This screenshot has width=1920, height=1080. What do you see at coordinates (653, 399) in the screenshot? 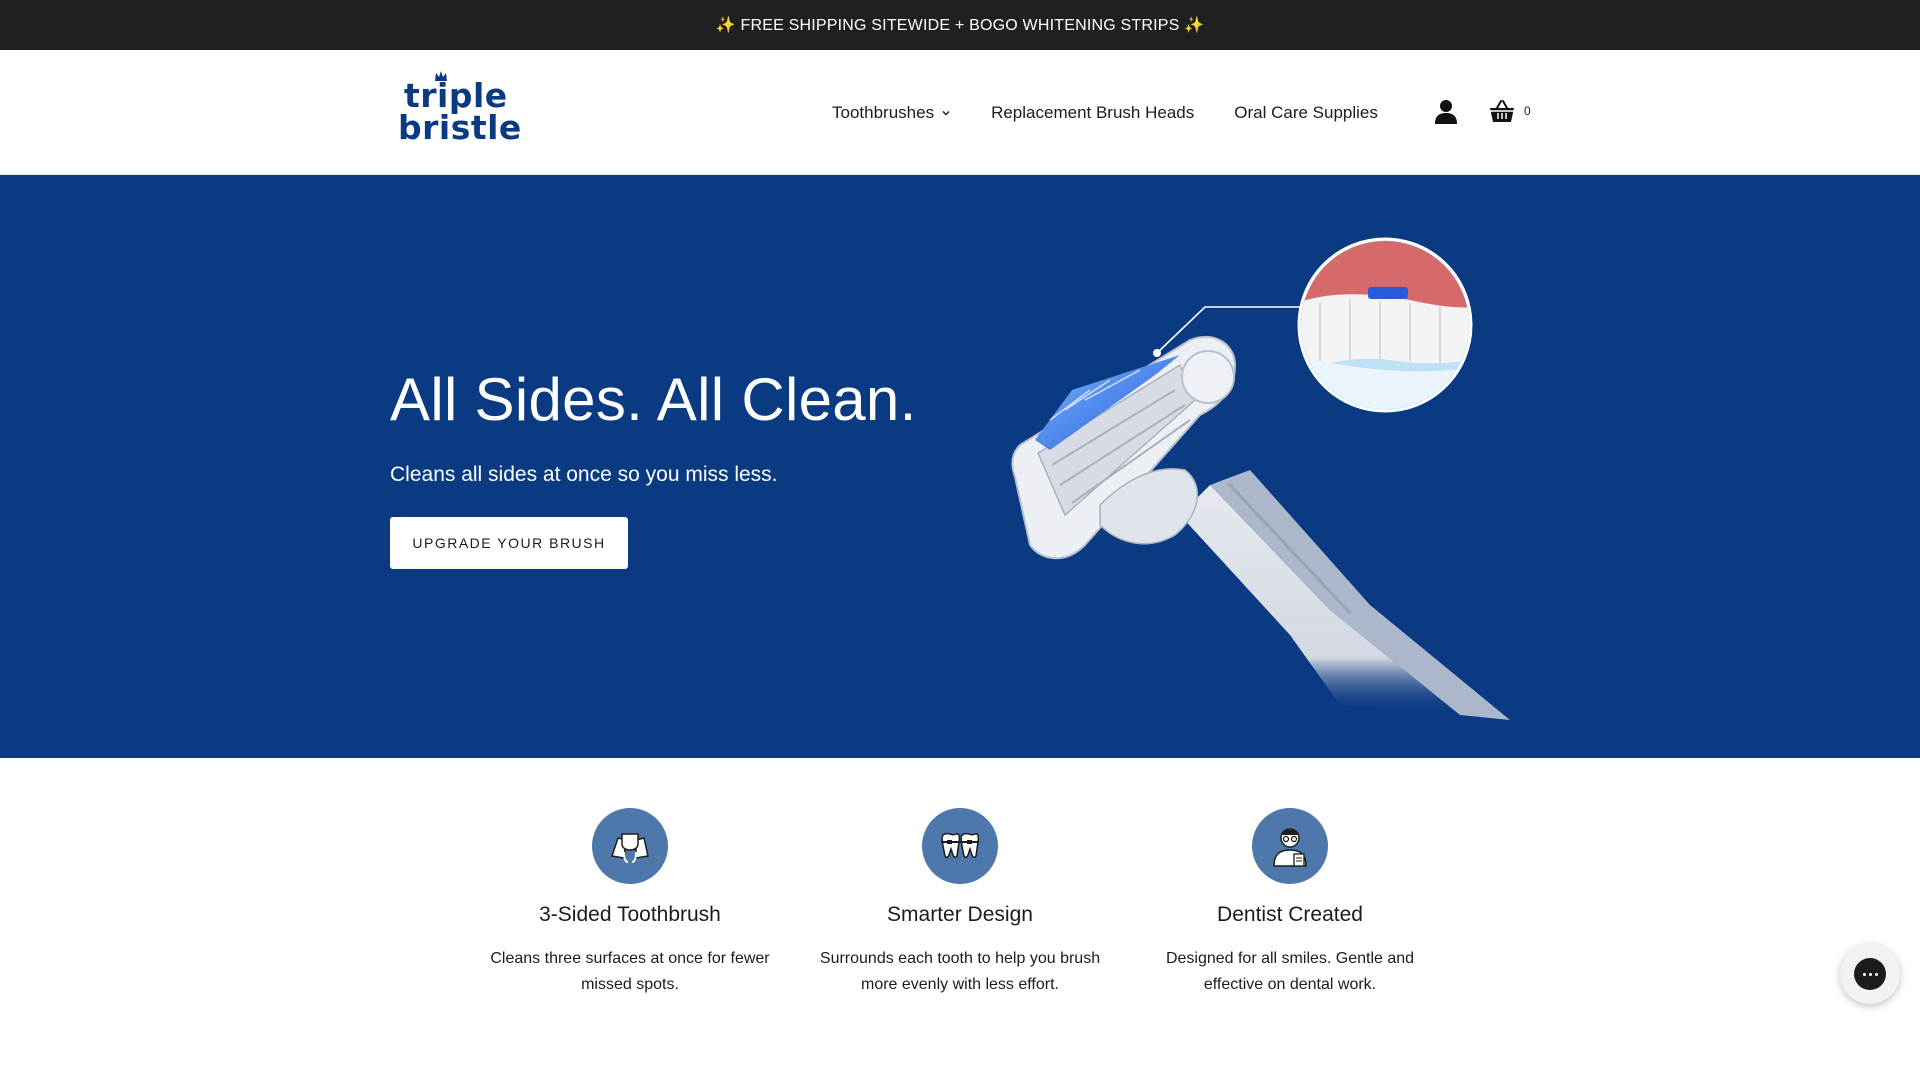
I see `hero-title: All Sides. All Clean.` at bounding box center [653, 399].